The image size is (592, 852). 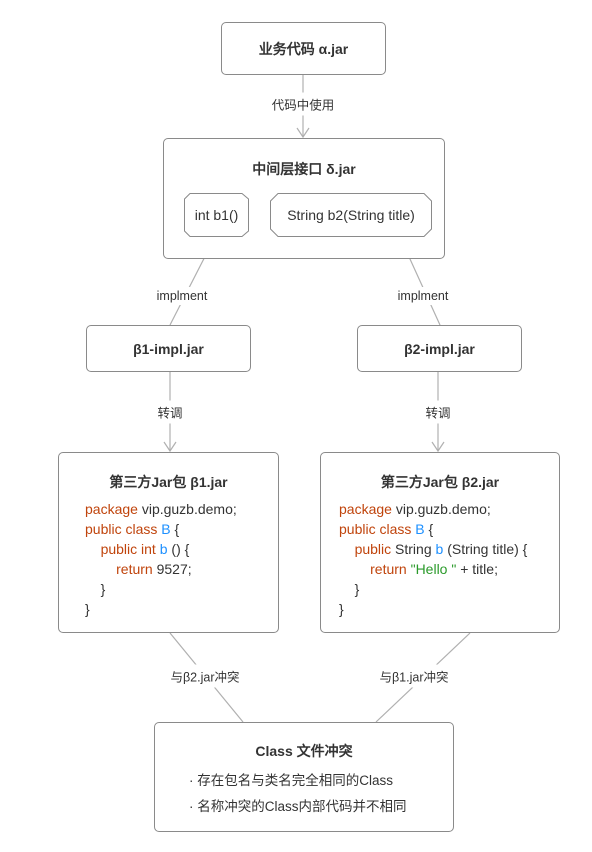 What do you see at coordinates (205, 676) in the screenshot?
I see `edge-label-conf1: 与β2.jar冲突` at bounding box center [205, 676].